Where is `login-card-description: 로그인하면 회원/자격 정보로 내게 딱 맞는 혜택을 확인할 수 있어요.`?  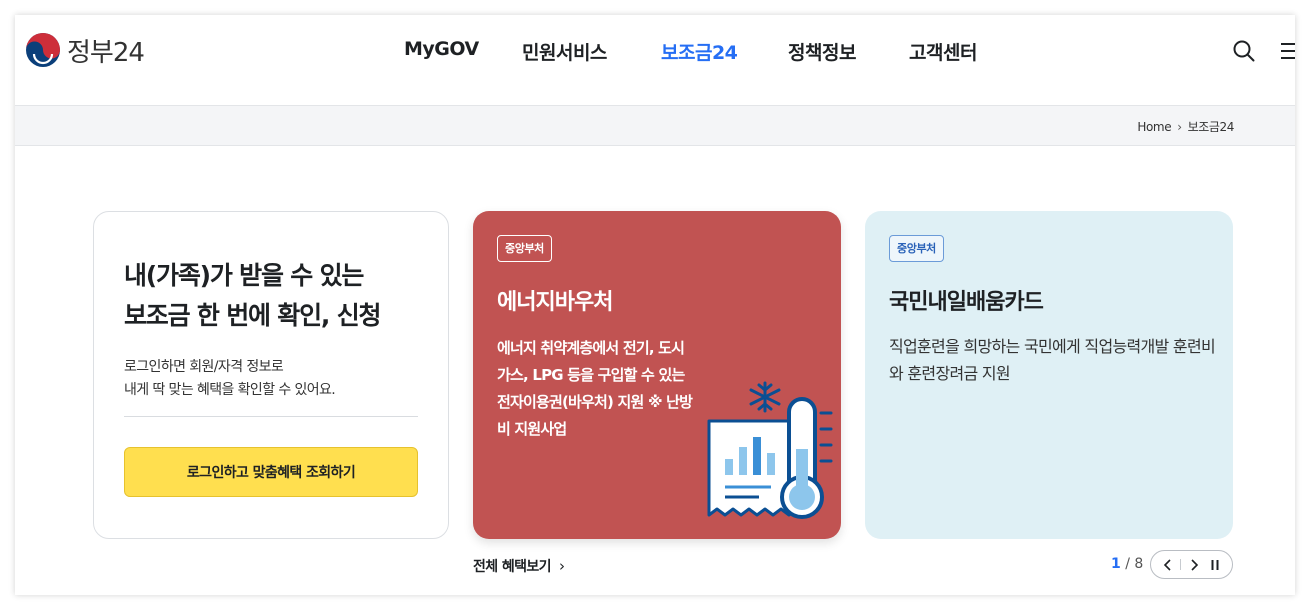 login-card-description: 로그인하면 회원/자격 정보로 내게 딱 맞는 혜택을 확인할 수 있어요. is located at coordinates (274, 379).